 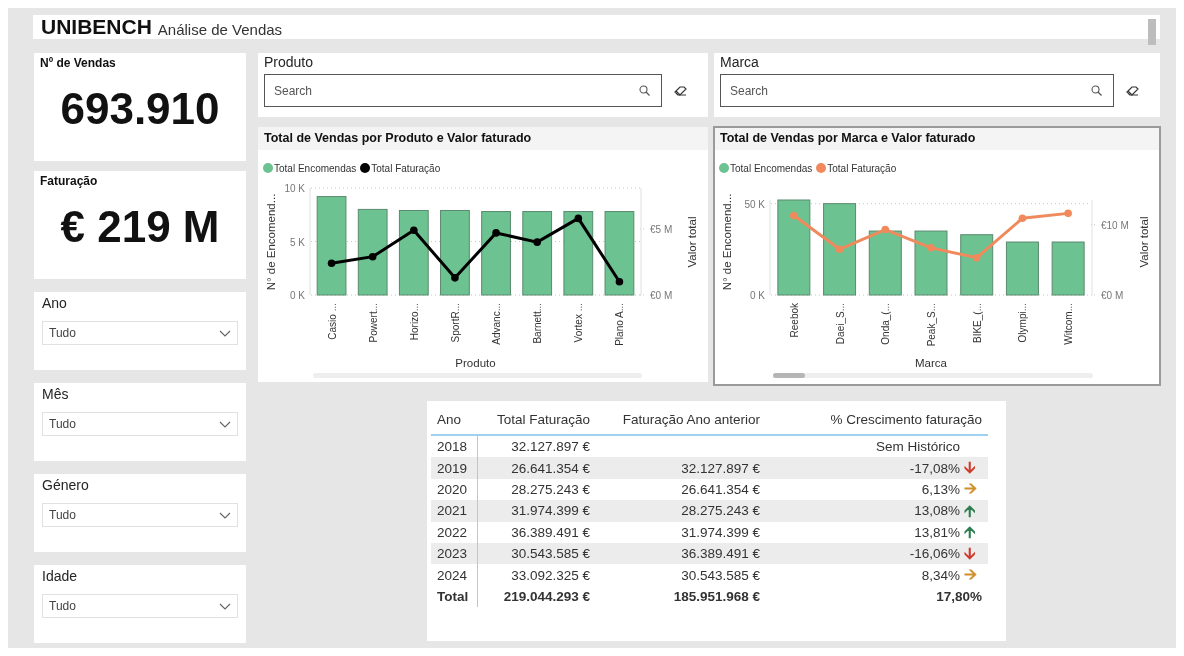 What do you see at coordinates (483, 138) in the screenshot?
I see `chart-title: Total de Vendas por Produto e Valor faturado` at bounding box center [483, 138].